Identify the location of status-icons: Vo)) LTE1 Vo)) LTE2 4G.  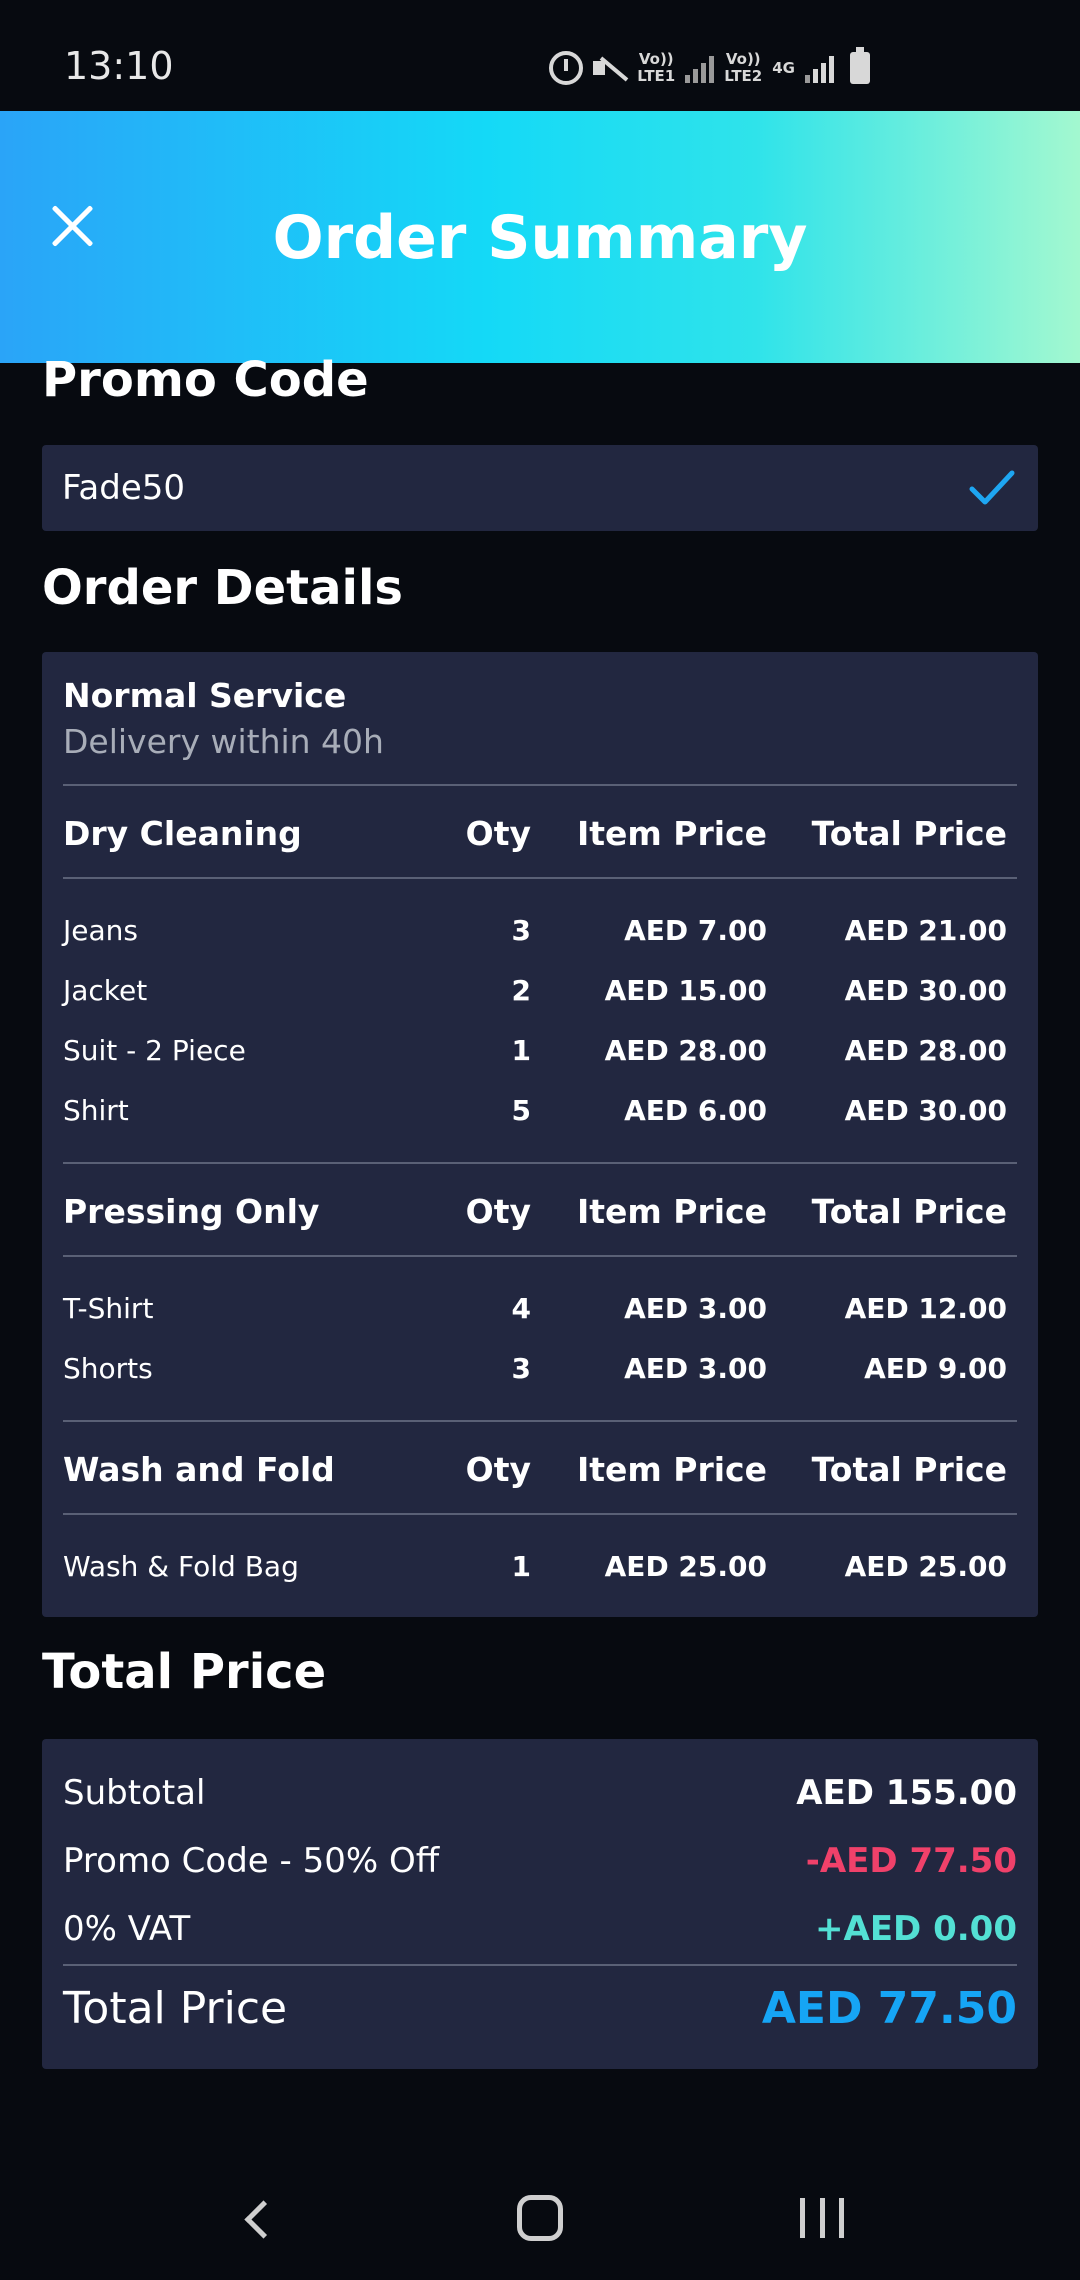
(709, 68).